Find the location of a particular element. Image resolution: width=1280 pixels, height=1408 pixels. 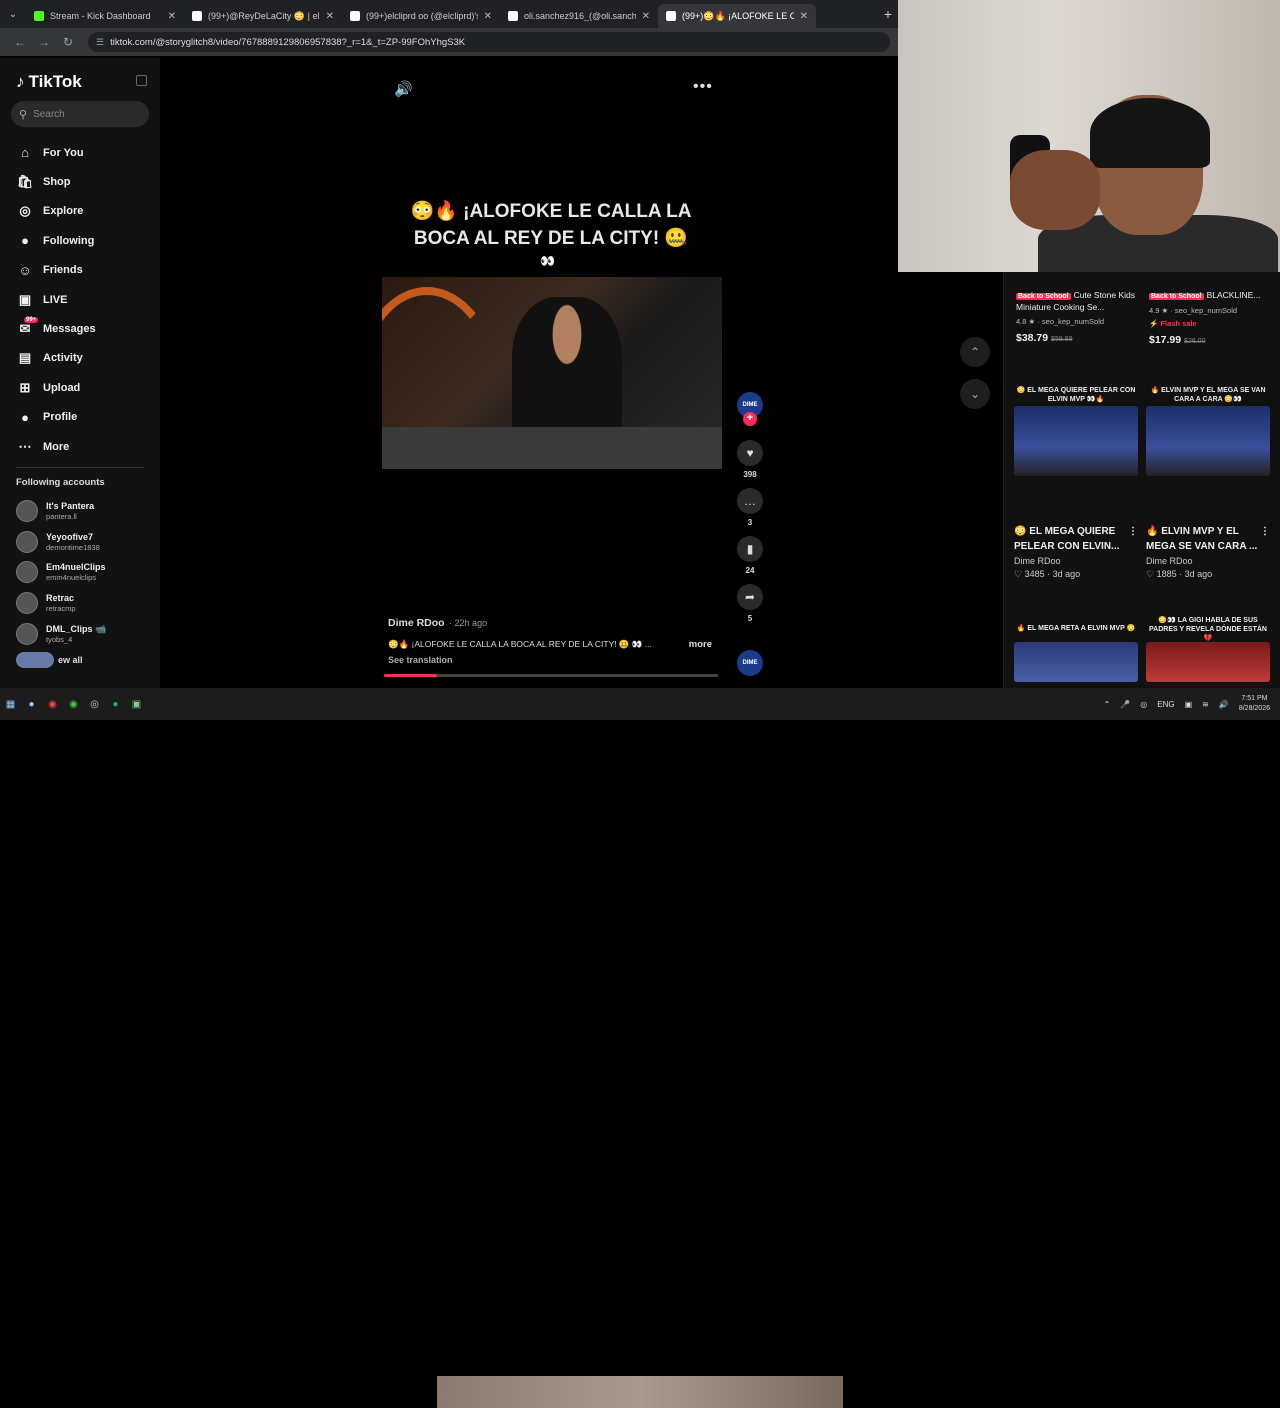

nav-friends: ☺ Friends is located at coordinates (86, 270).